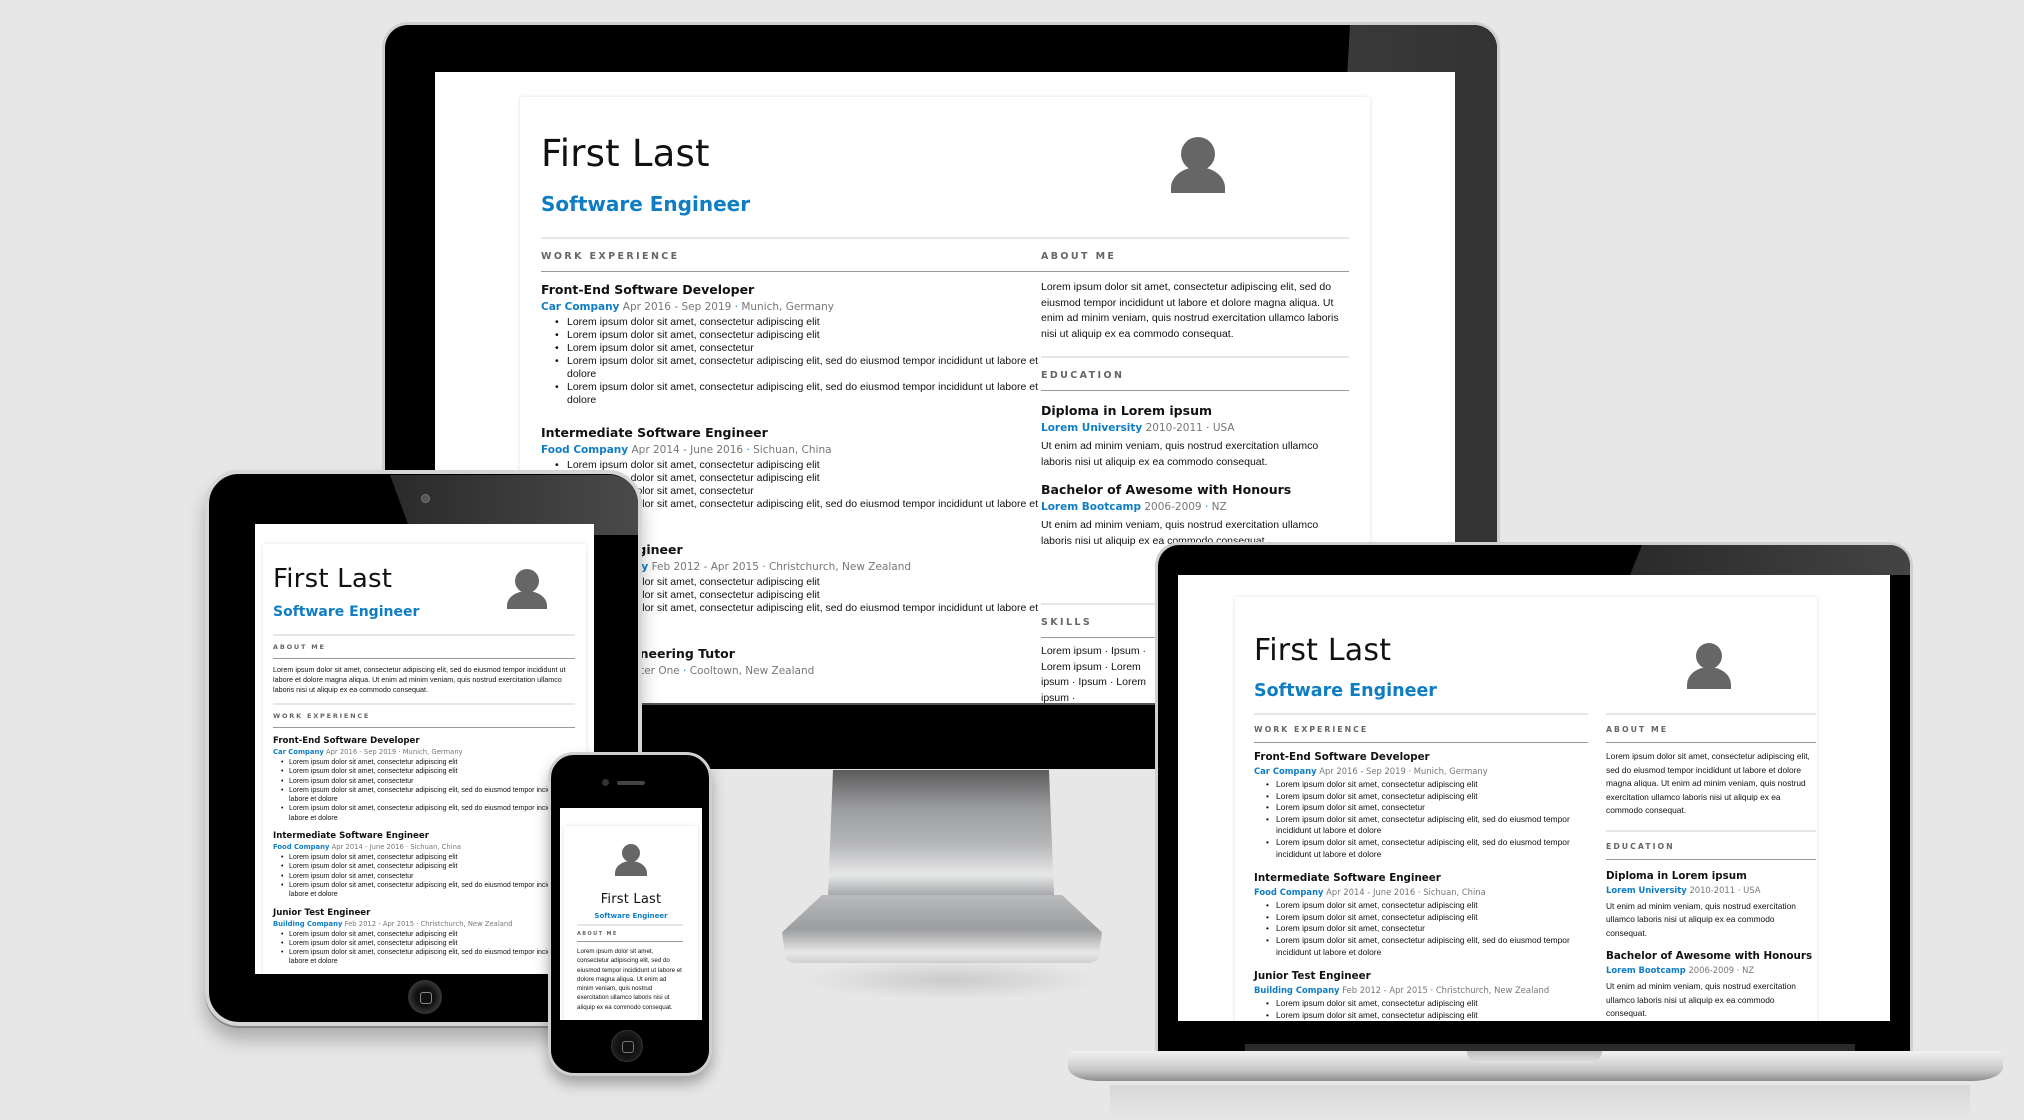 The width and height of the screenshot is (2024, 1120). I want to click on tablet-home-button, so click(425, 997).